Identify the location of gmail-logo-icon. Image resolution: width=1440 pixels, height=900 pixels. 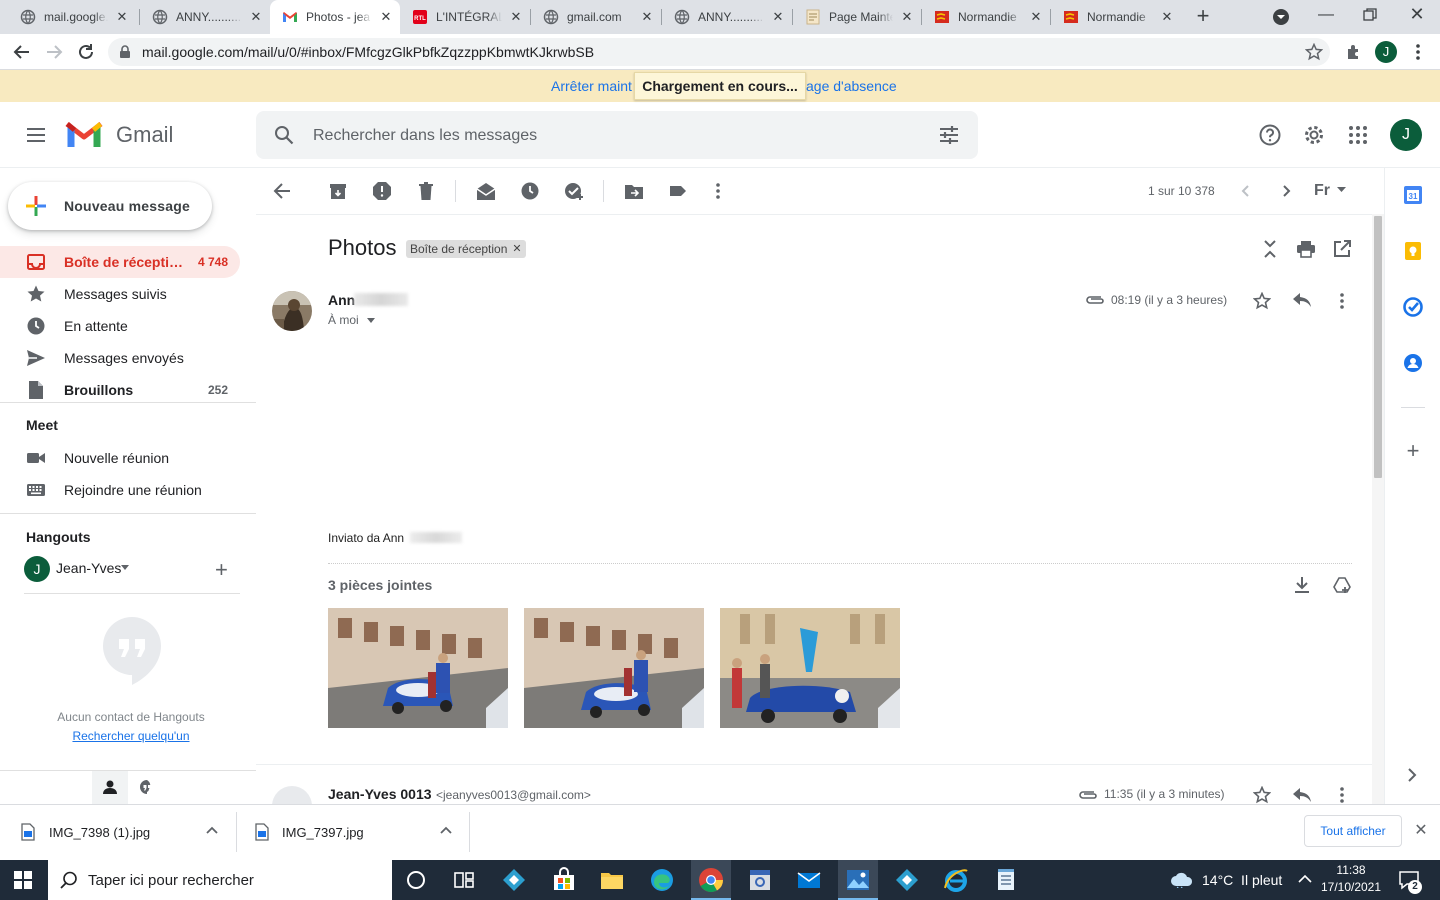
(84, 135).